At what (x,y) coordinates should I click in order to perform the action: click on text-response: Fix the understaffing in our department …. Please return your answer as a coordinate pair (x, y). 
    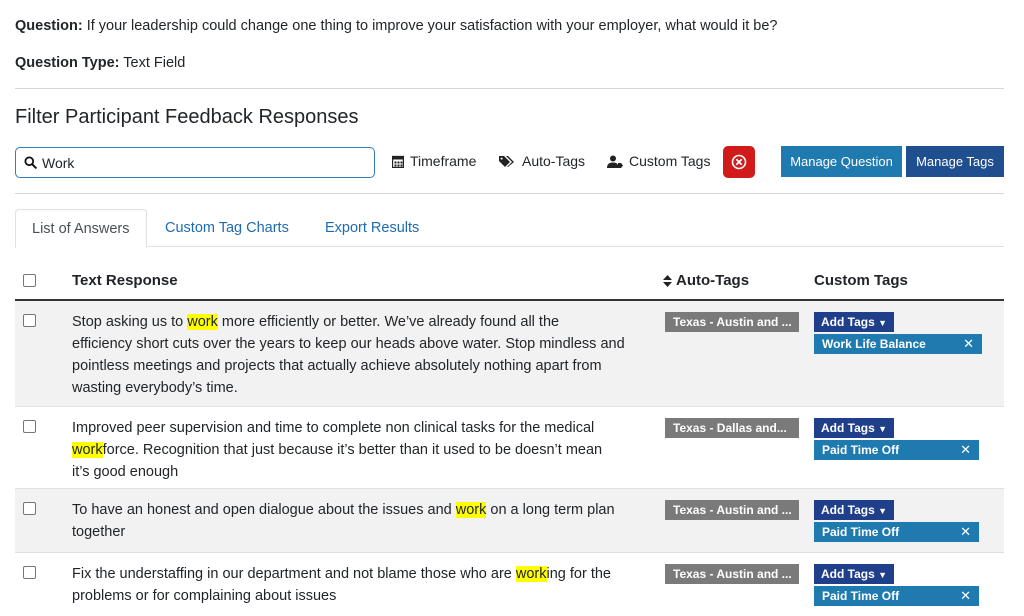
    Looking at the image, I should click on (364, 585).